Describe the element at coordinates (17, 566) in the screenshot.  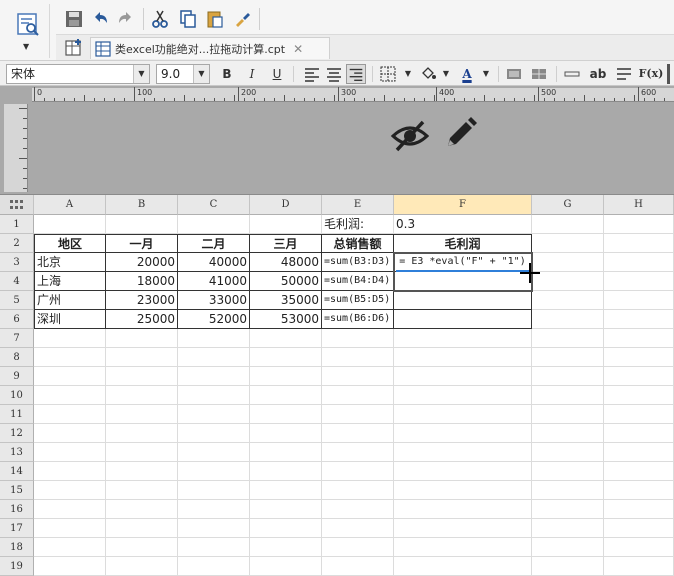
I see `row-header-19: 19` at that location.